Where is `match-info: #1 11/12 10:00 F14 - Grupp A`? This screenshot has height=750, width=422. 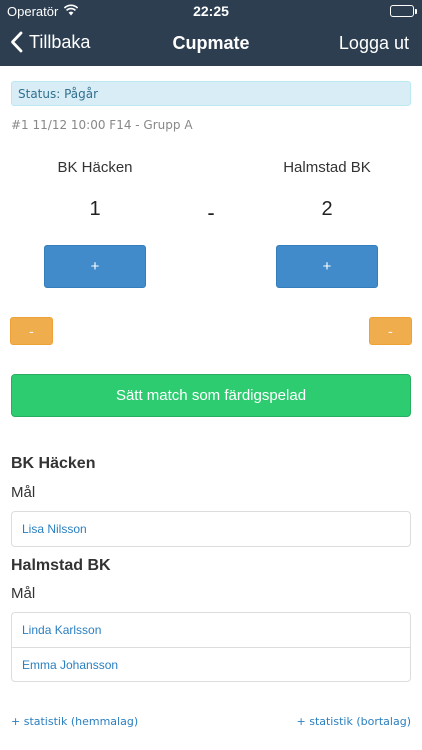 match-info: #1 11/12 10:00 F14 - Grupp A is located at coordinates (102, 125).